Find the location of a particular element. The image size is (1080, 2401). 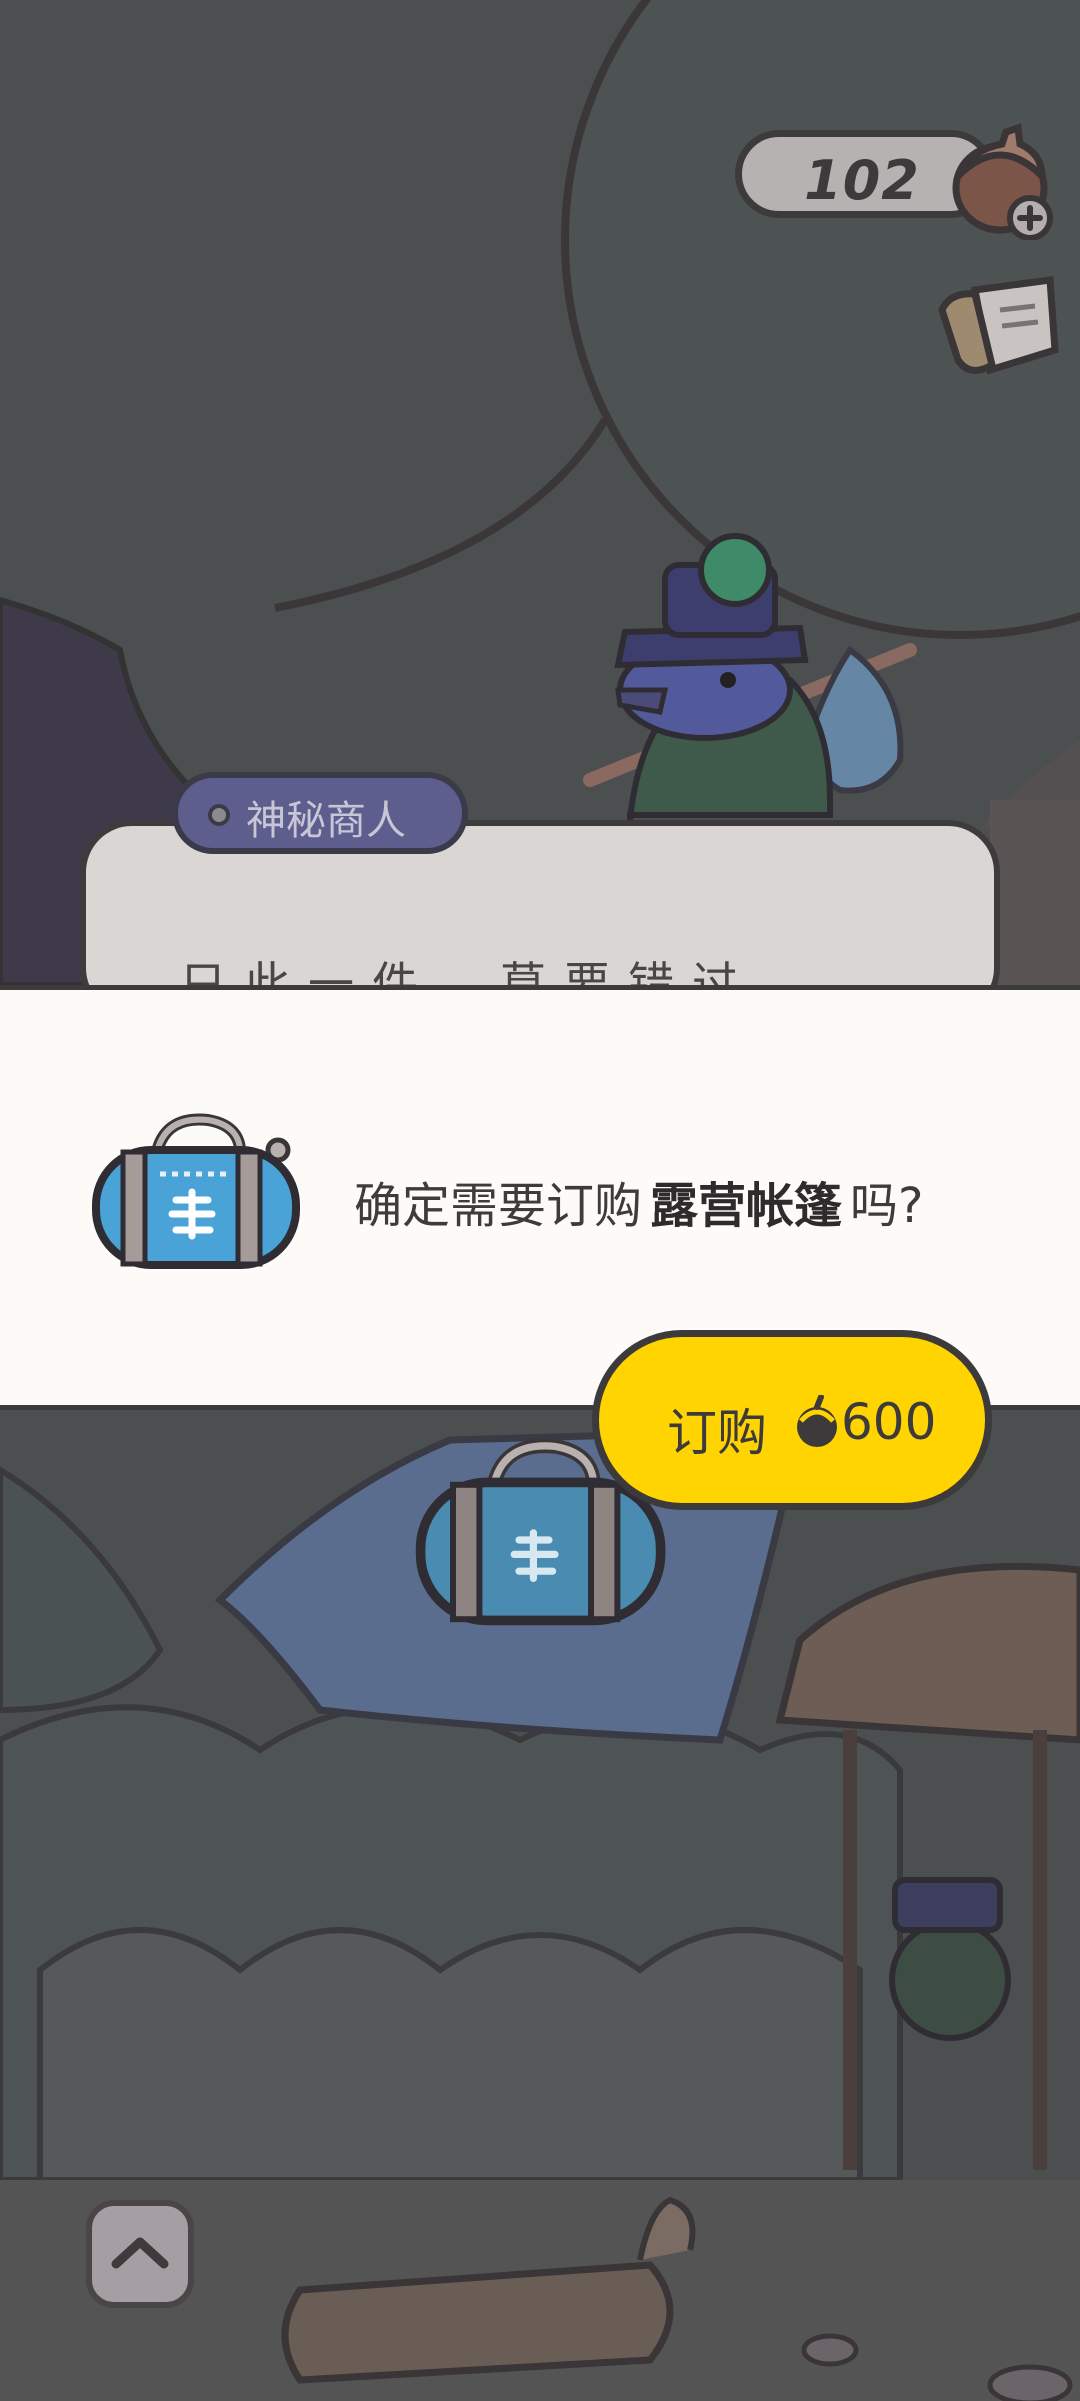

buy-button-label: 订购 is located at coordinates (717, 1433).